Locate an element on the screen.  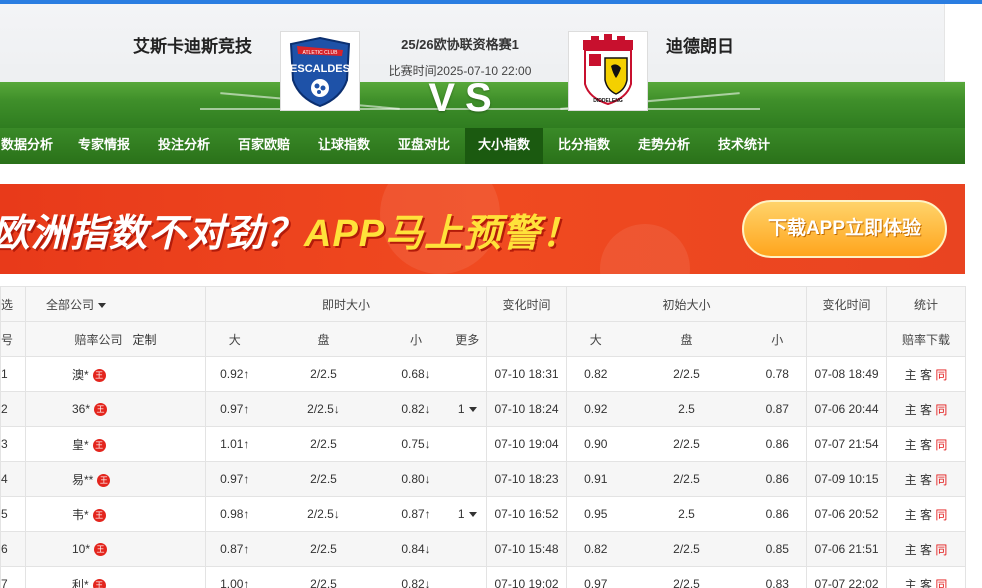
line-header: 盘 is located at coordinates (323, 339).